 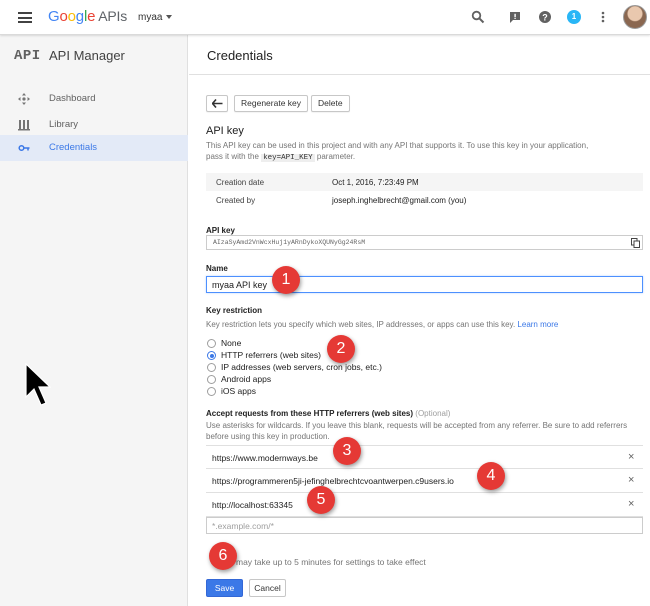 What do you see at coordinates (87, 55) in the screenshot?
I see `sidebar-title: API Manager` at bounding box center [87, 55].